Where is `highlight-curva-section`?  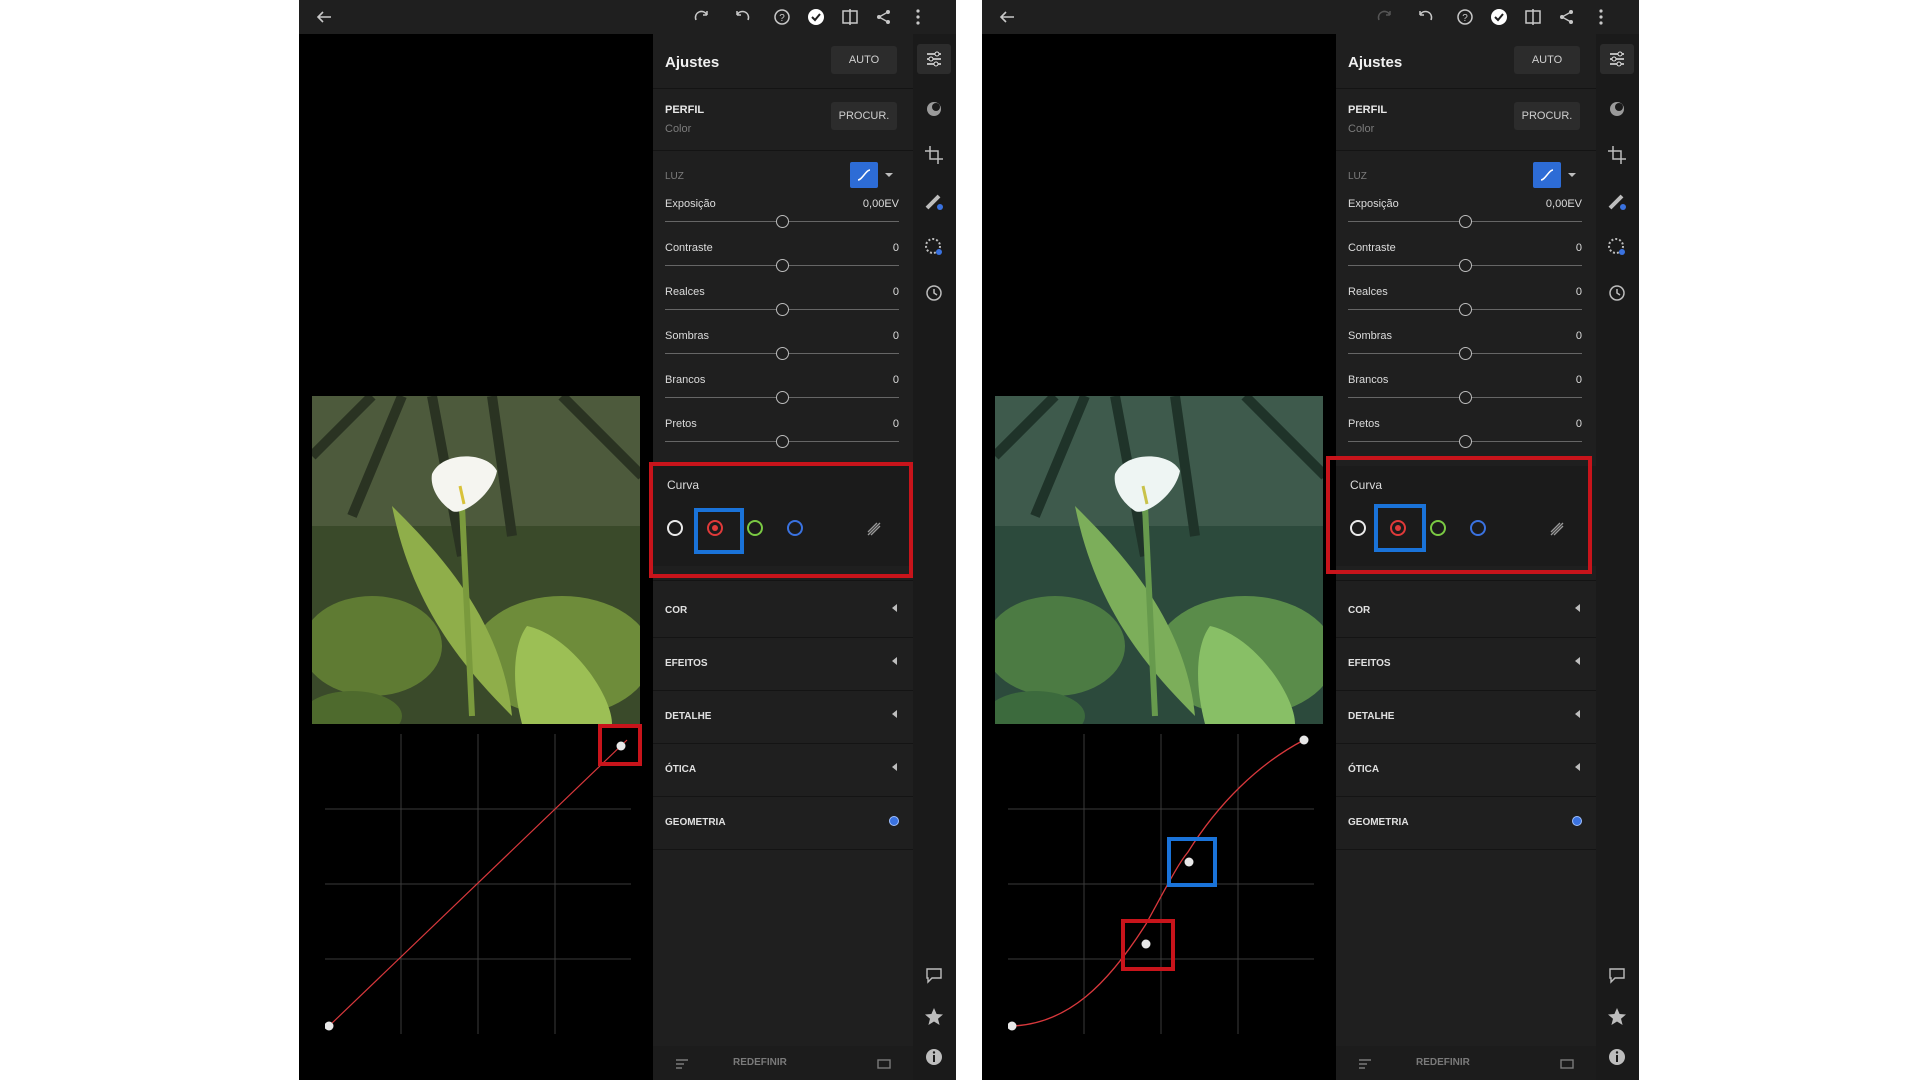
highlight-curva-section is located at coordinates (1459, 515).